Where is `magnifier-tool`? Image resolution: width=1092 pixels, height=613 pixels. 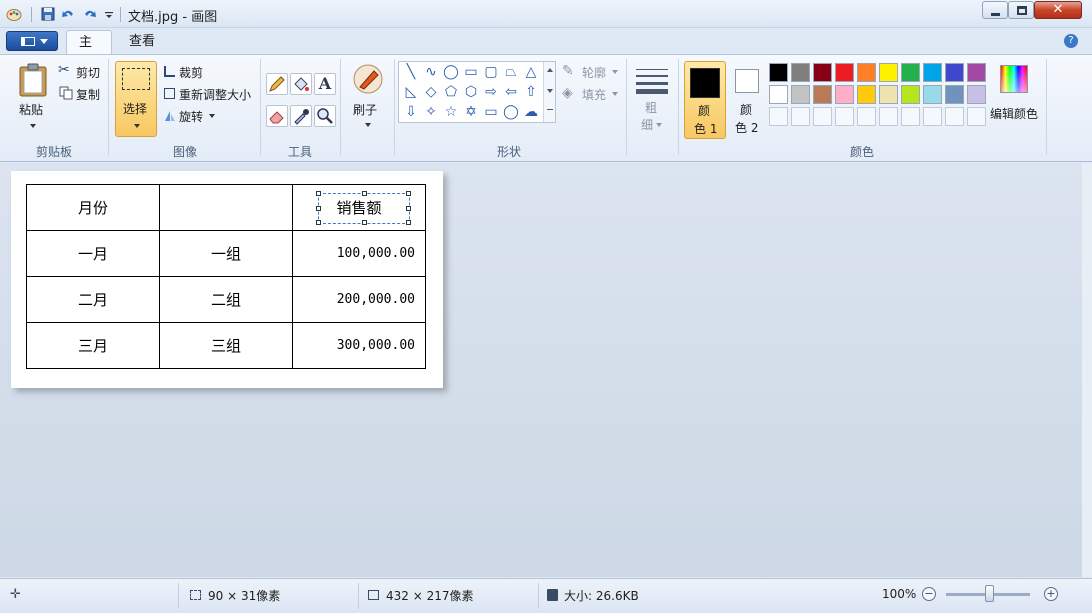 magnifier-tool is located at coordinates (325, 116).